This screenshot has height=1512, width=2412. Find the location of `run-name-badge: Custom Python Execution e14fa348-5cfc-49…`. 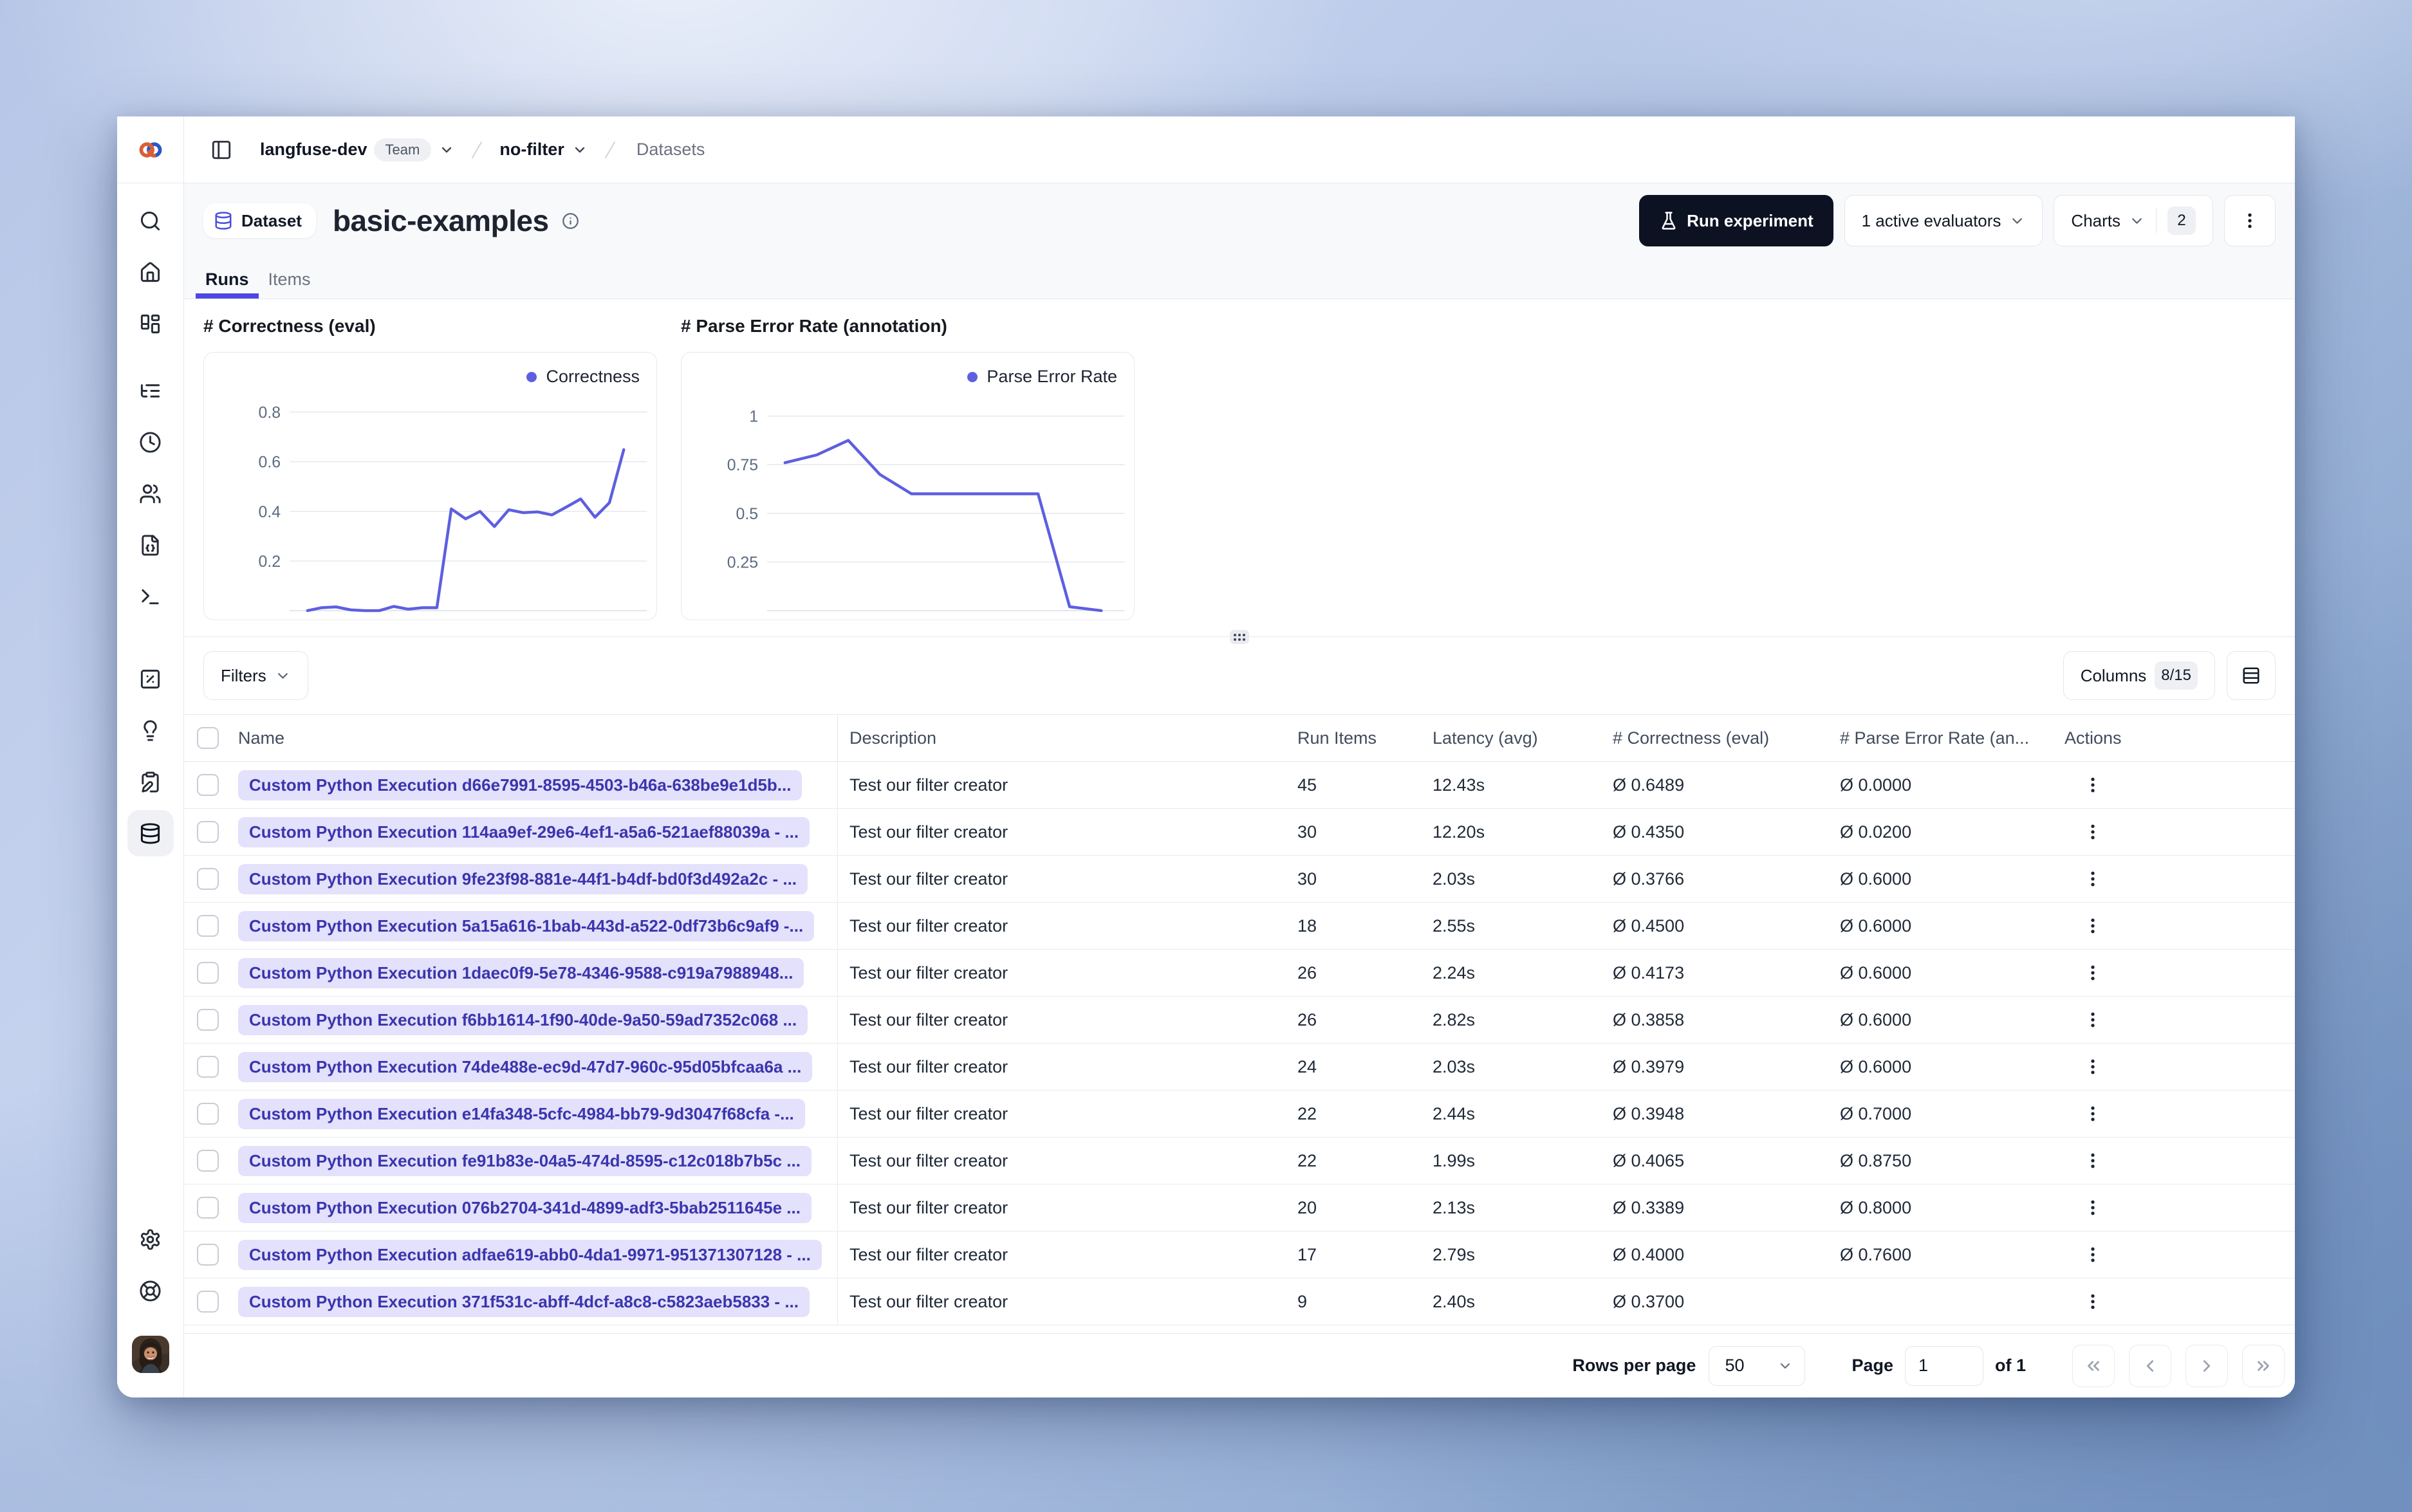

run-name-badge: Custom Python Execution e14fa348-5cfc-49… is located at coordinates (521, 1113).